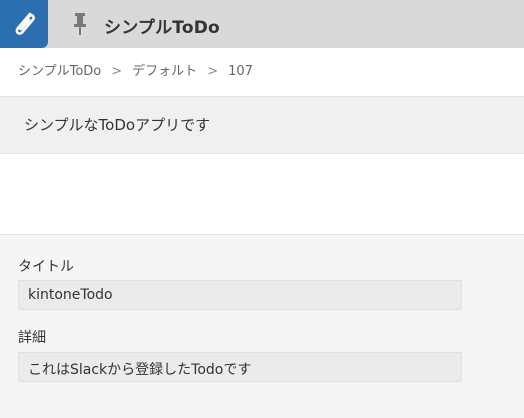  Describe the element at coordinates (46, 267) in the screenshot. I see `field-label-title: タイトル` at that location.